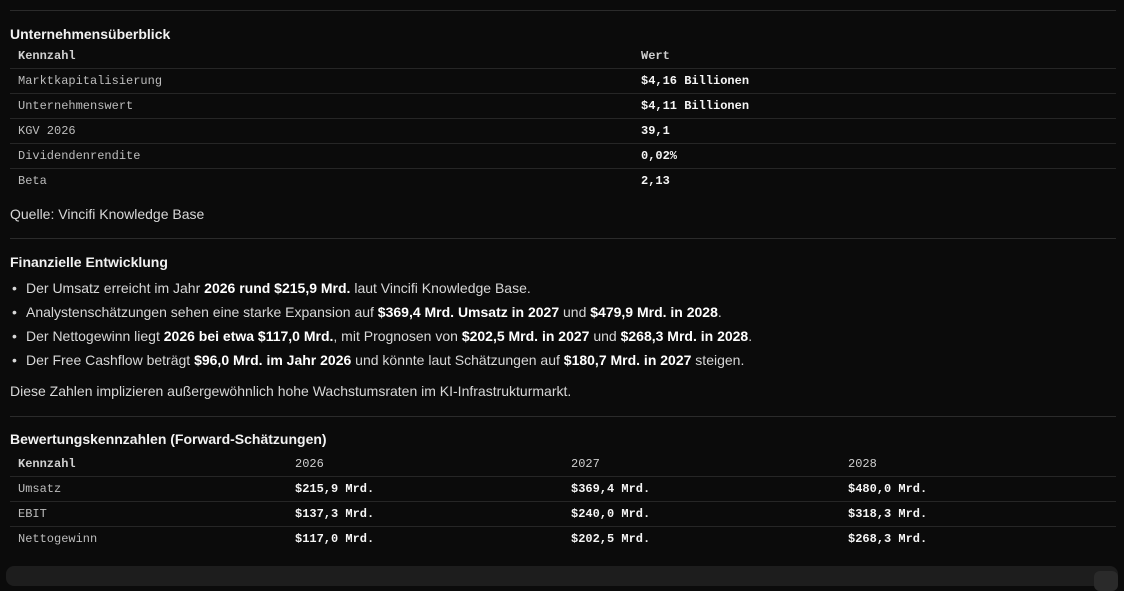  What do you see at coordinates (89, 262) in the screenshot?
I see `development-title: Finanzielle Entwicklung` at bounding box center [89, 262].